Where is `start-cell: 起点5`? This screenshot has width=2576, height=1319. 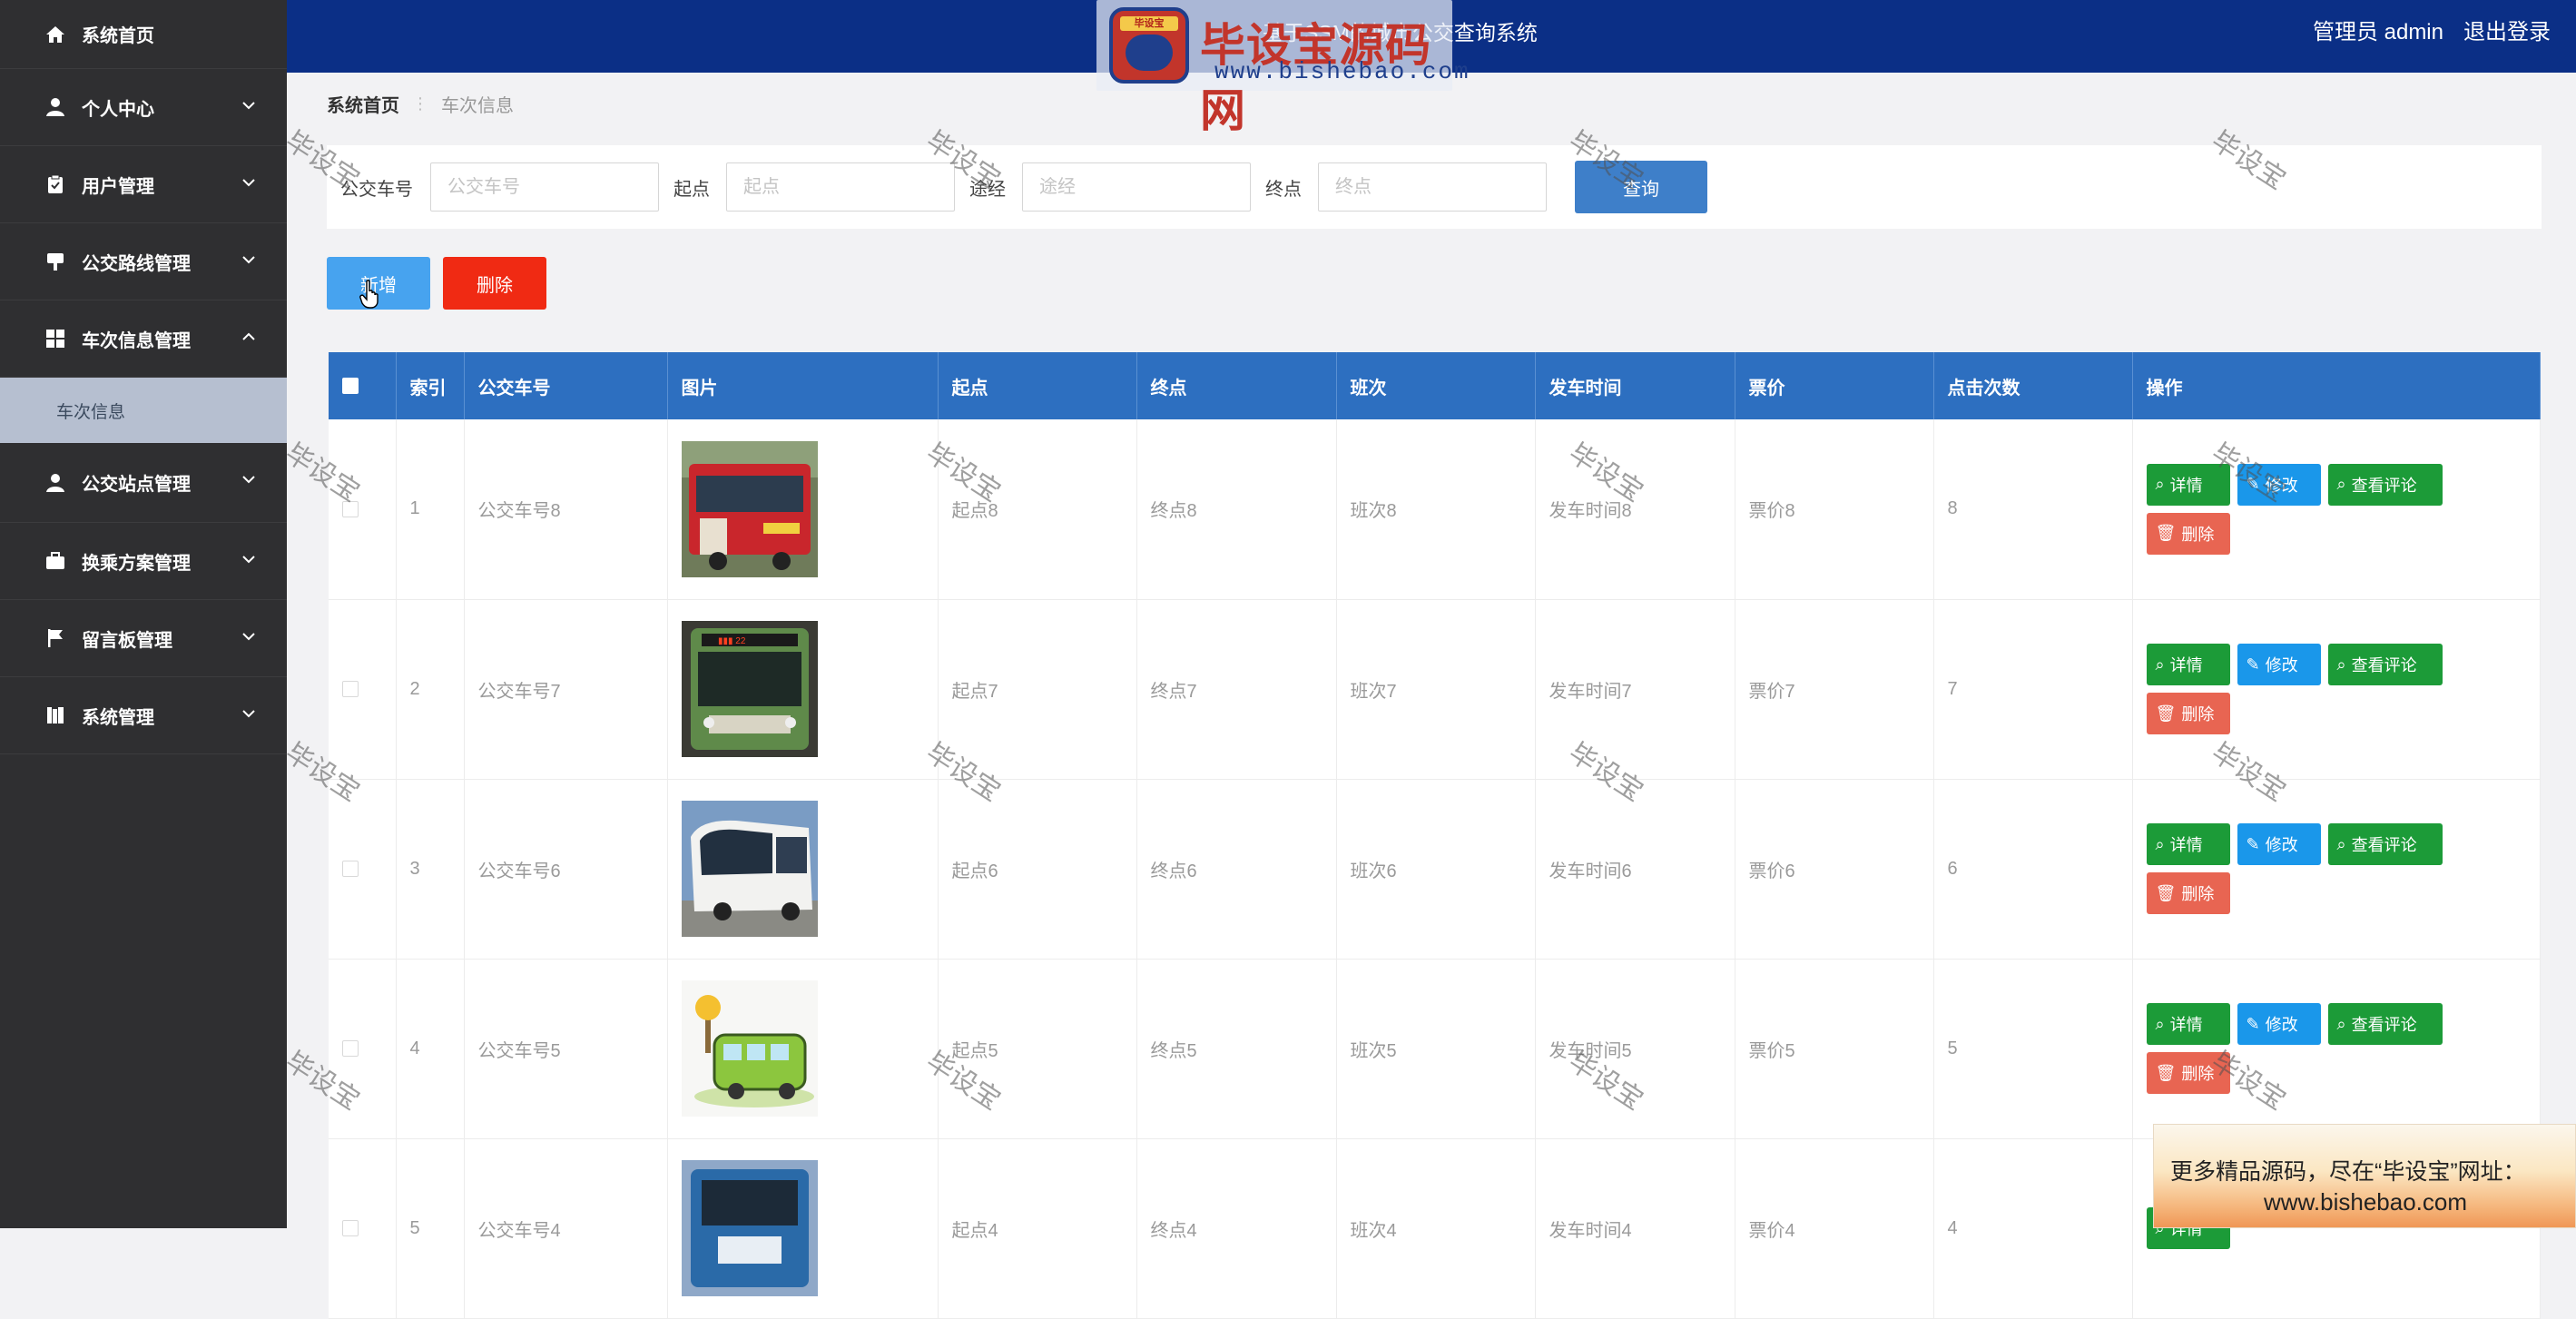 start-cell: 起点5 is located at coordinates (1037, 1049).